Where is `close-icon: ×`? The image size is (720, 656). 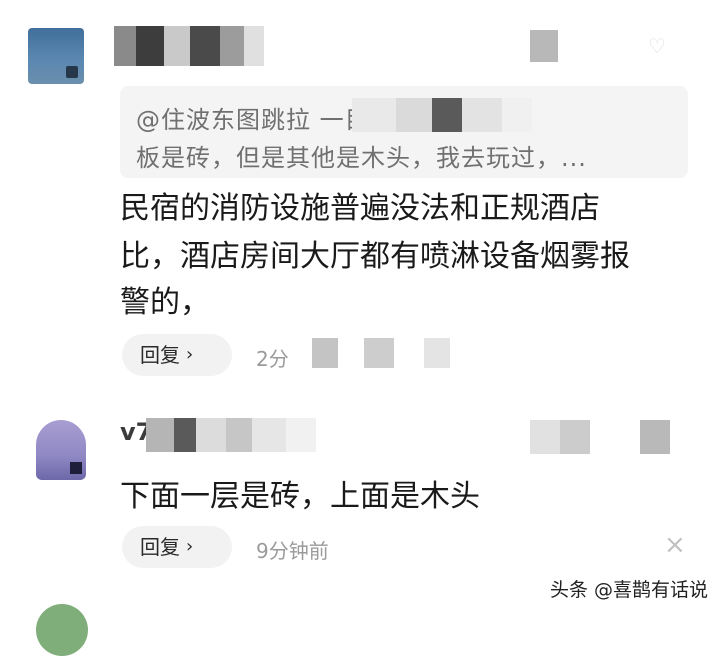 close-icon: × is located at coordinates (675, 545).